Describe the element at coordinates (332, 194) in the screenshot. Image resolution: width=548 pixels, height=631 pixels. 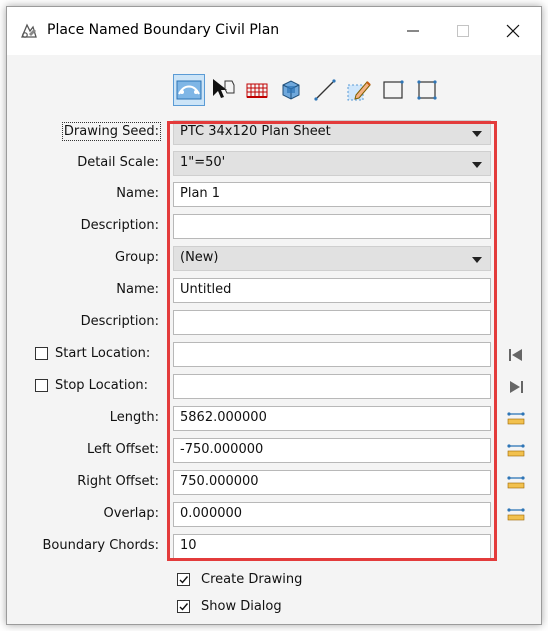
I see `name-input: Plan 1` at that location.